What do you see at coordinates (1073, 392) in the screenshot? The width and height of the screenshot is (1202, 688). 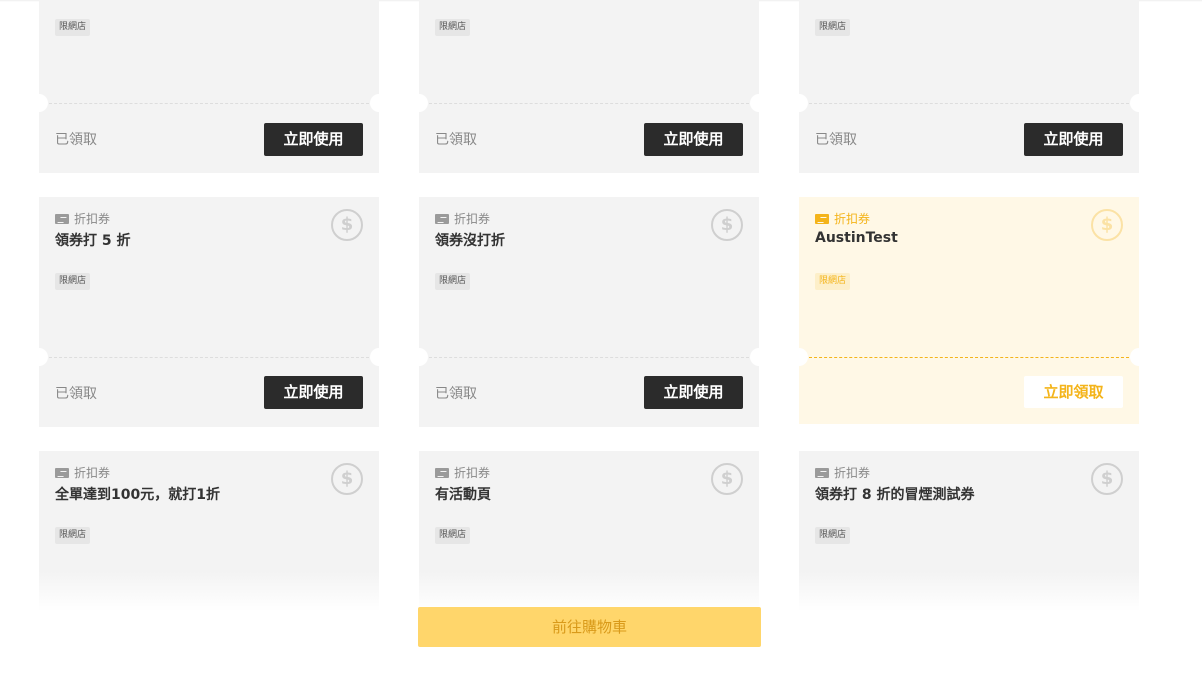 I see `claim-now-button: 立即領取` at bounding box center [1073, 392].